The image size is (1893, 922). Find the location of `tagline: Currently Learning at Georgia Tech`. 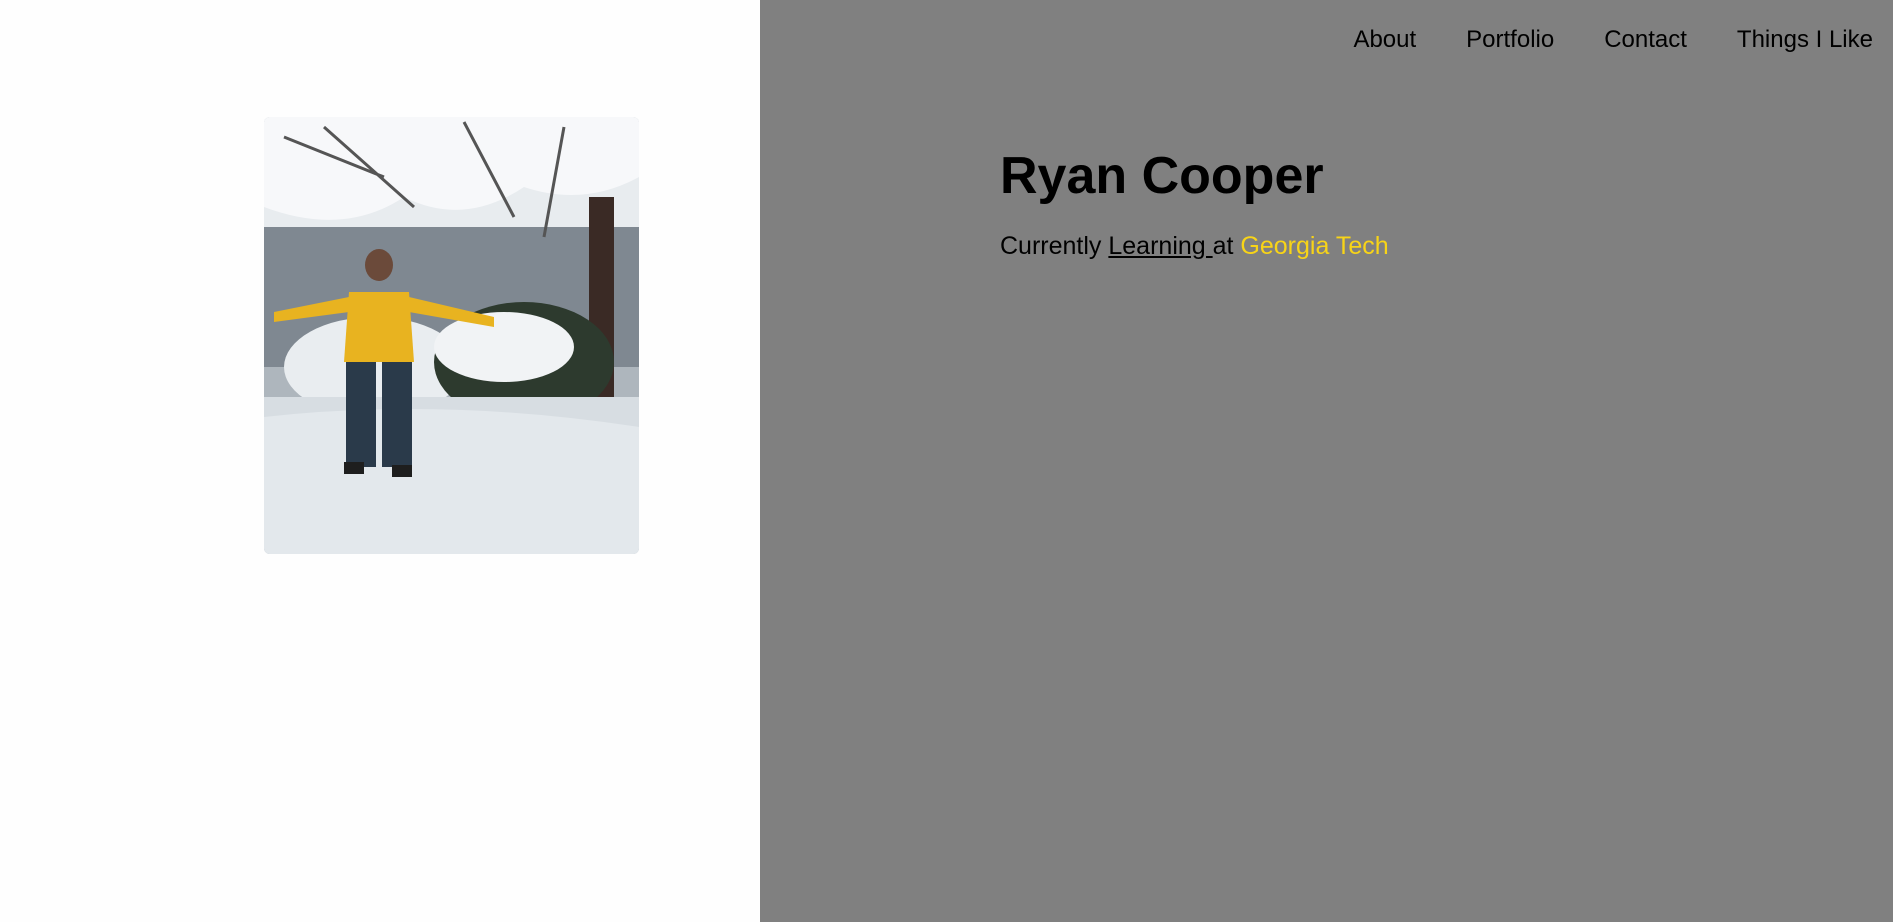

tagline: Currently Learning at Georgia Tech is located at coordinates (1194, 246).